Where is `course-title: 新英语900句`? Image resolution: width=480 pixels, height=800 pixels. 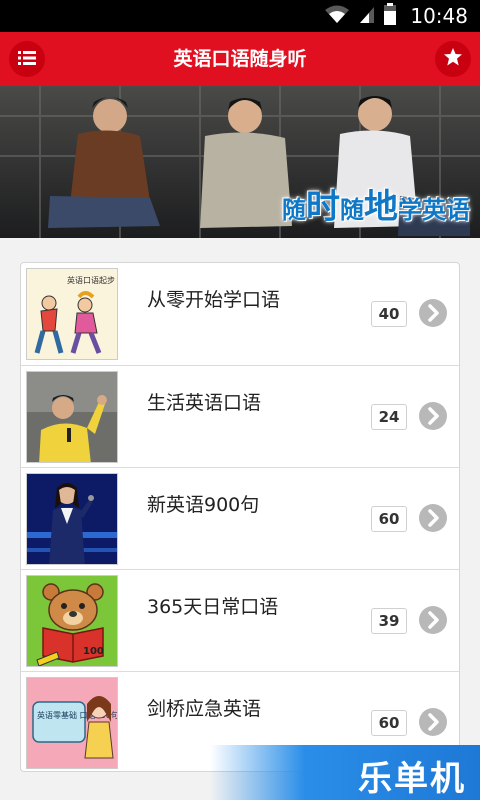
course-title: 新英语900句 is located at coordinates (203, 505).